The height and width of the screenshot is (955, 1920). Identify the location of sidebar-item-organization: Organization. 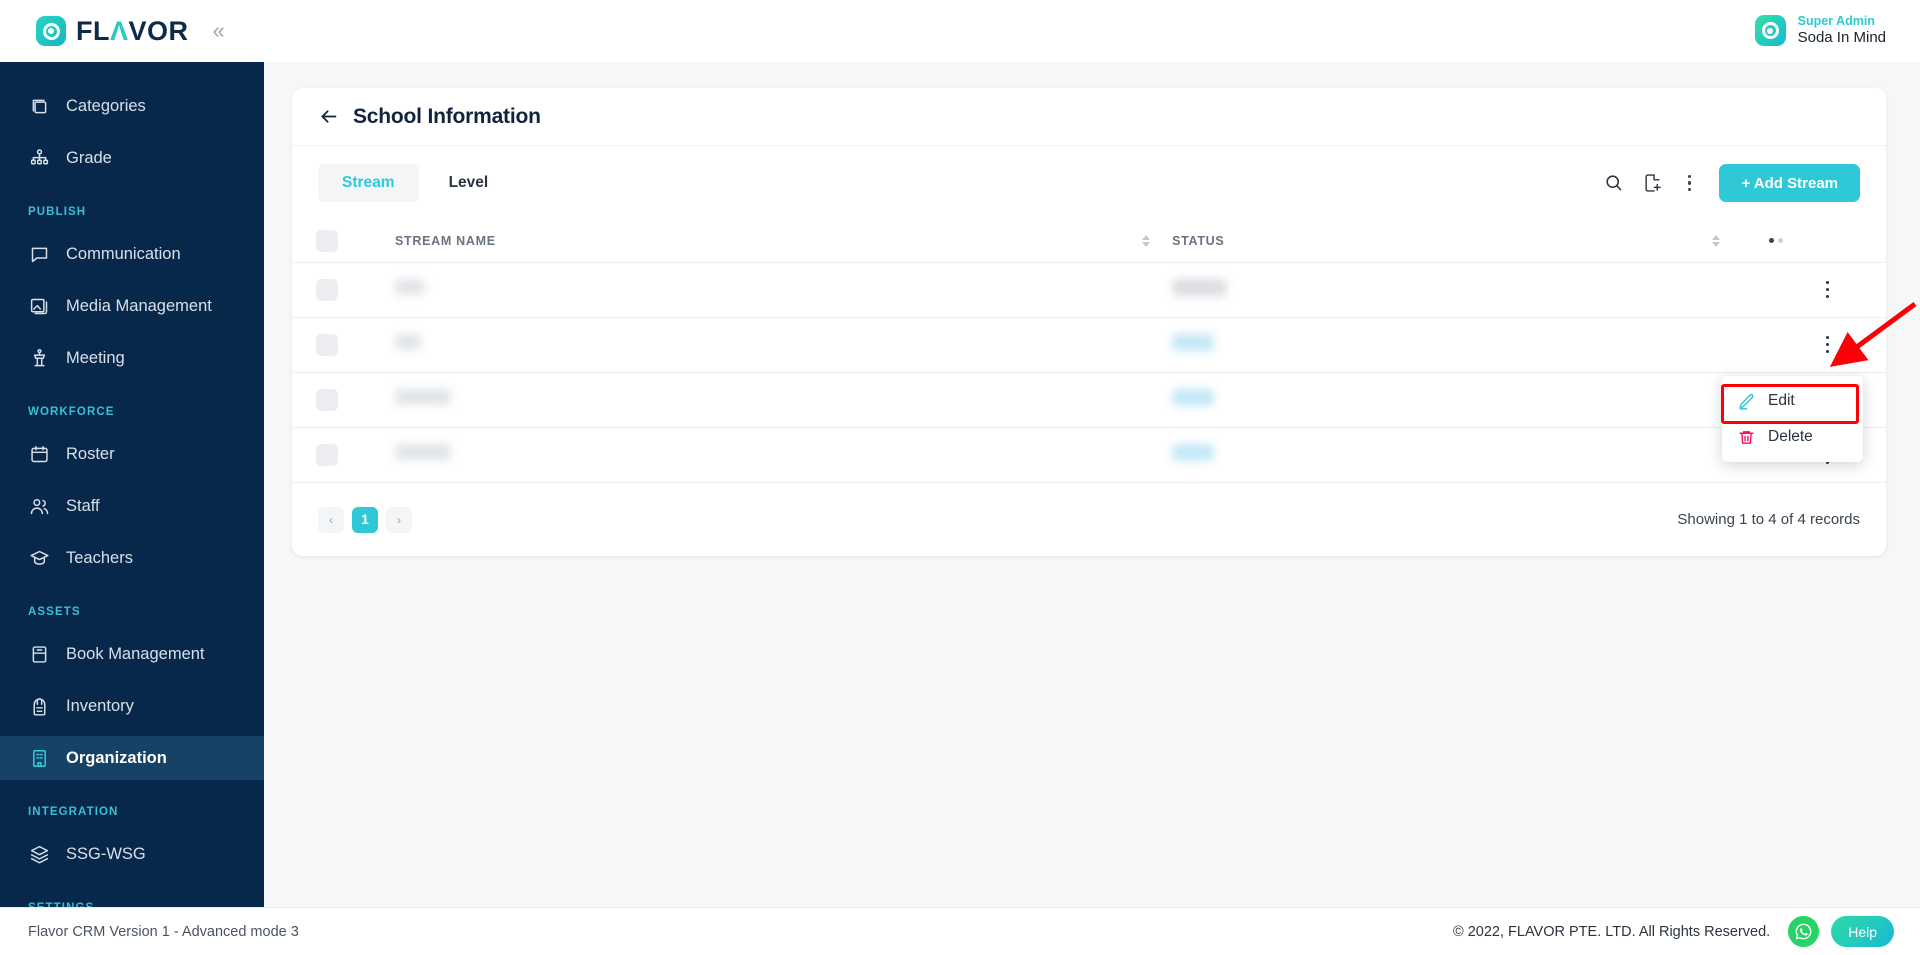
(132, 758).